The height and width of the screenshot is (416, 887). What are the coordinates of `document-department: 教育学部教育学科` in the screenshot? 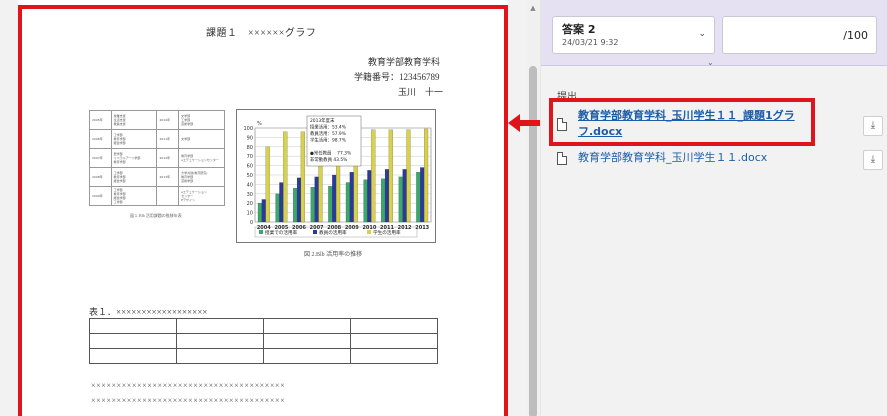 It's located at (404, 62).